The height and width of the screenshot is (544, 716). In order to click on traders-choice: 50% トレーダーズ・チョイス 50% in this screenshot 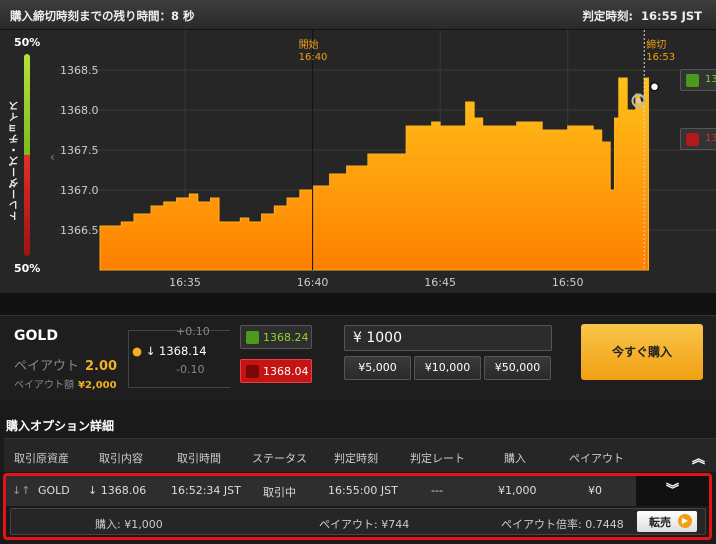, I will do `click(28, 161)`.